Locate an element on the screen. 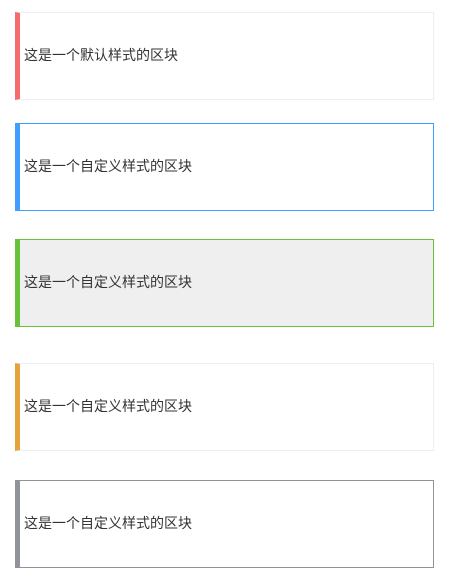  block-custom-gray: 这是一个自定义样式的区块 is located at coordinates (224, 524).